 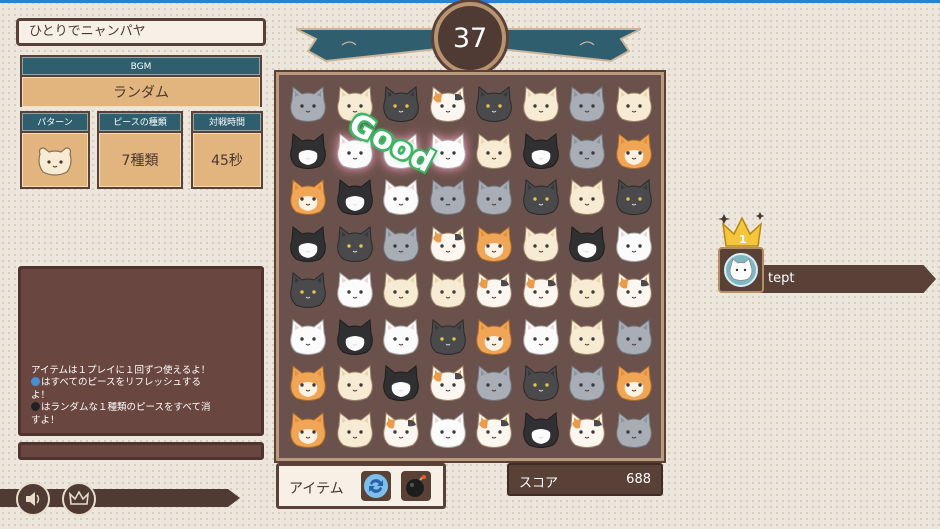 What do you see at coordinates (470, 38) in the screenshot?
I see `timer: 37` at bounding box center [470, 38].